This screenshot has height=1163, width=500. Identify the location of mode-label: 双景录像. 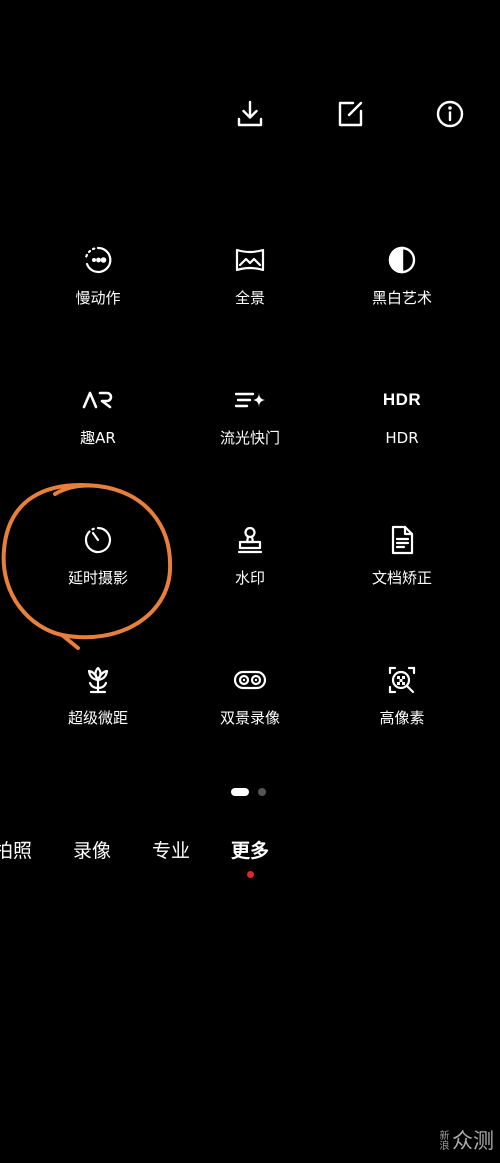
(249, 718).